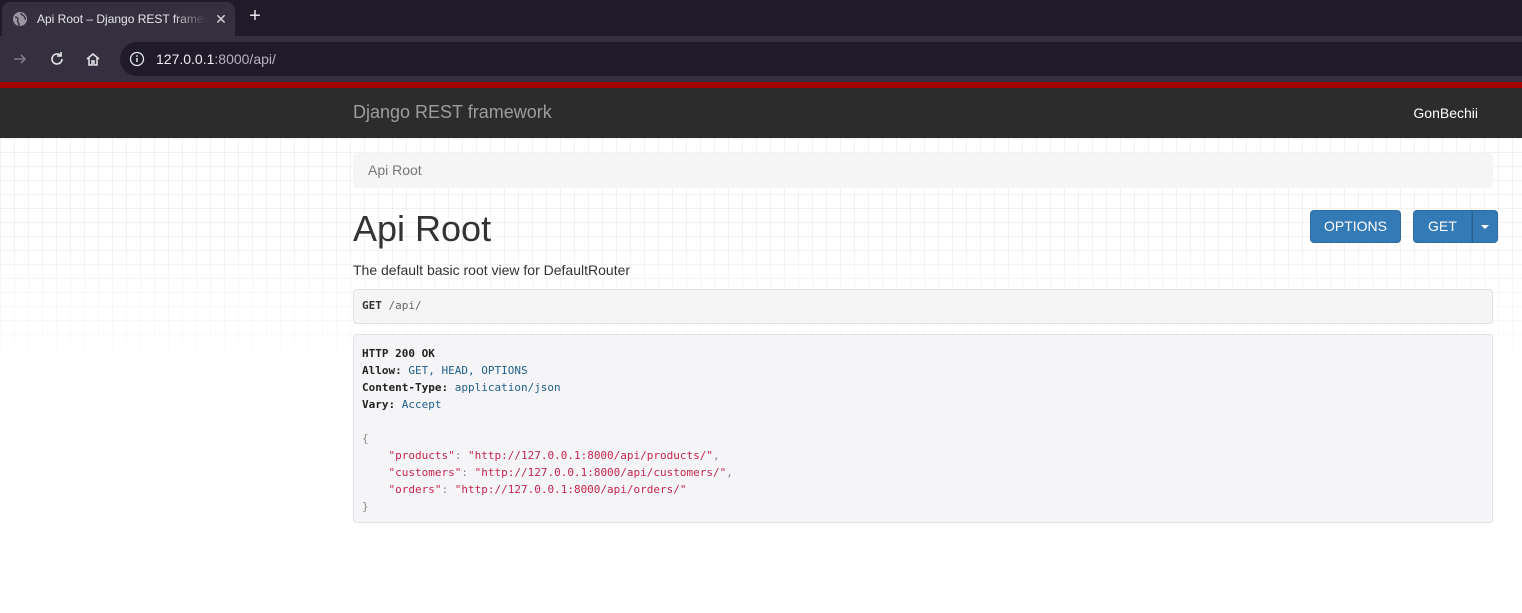 The width and height of the screenshot is (1522, 613). What do you see at coordinates (1442, 226) in the screenshot?
I see `get-button: GET` at bounding box center [1442, 226].